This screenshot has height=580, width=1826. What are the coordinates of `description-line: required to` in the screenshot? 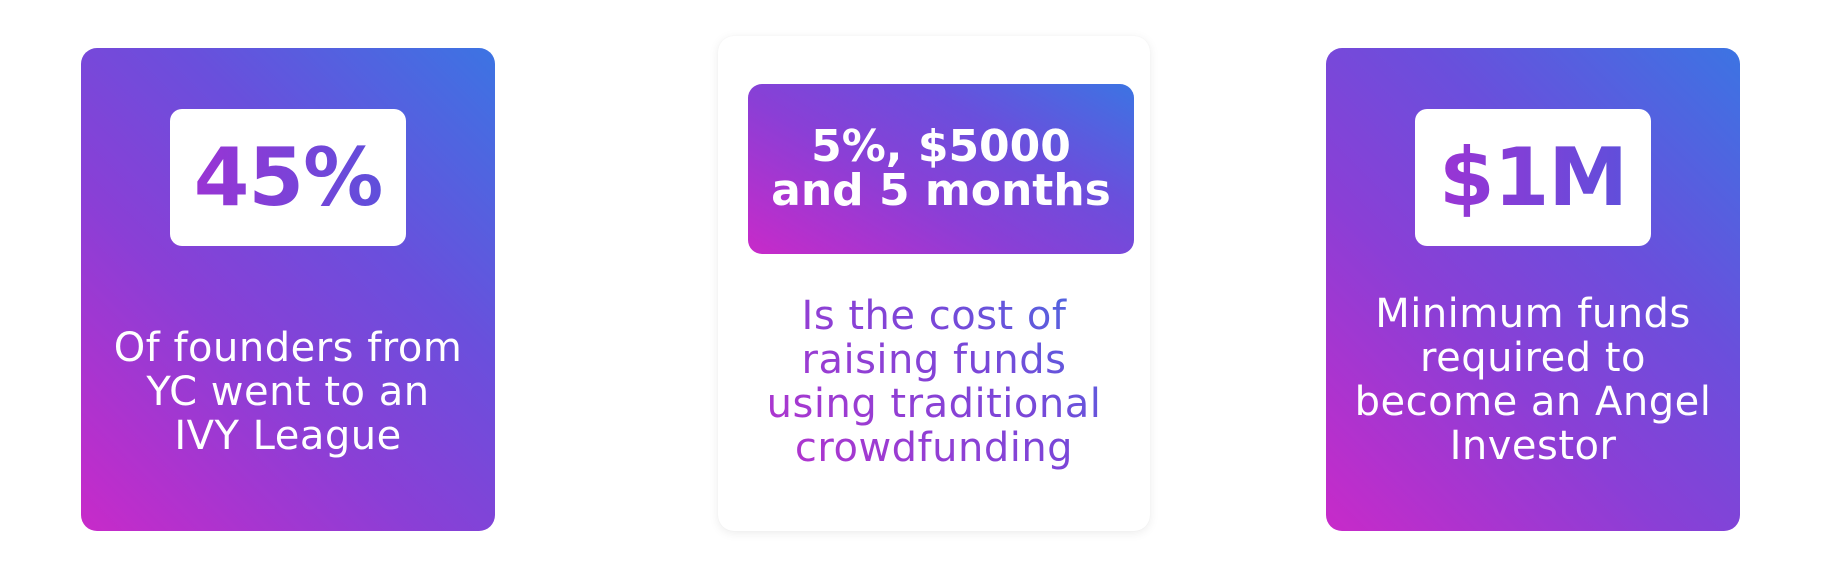 It's located at (1533, 358).